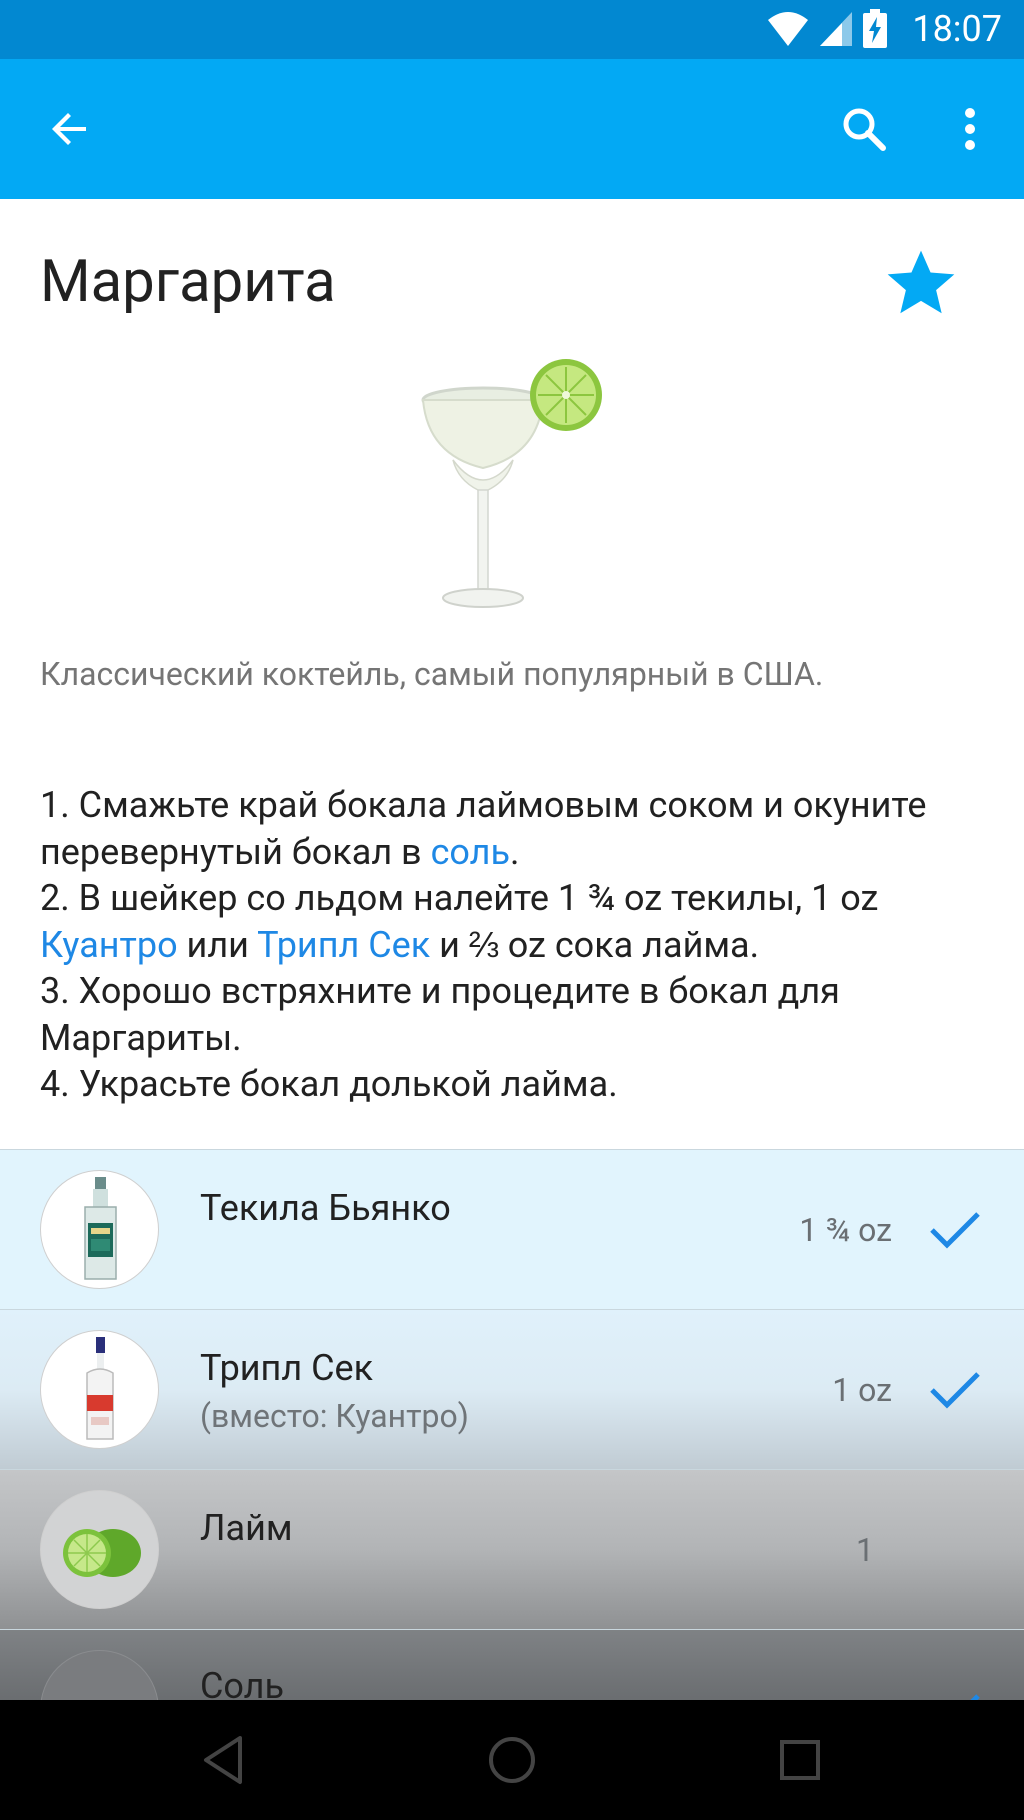  What do you see at coordinates (188, 282) in the screenshot?
I see `page-title: Маргарита` at bounding box center [188, 282].